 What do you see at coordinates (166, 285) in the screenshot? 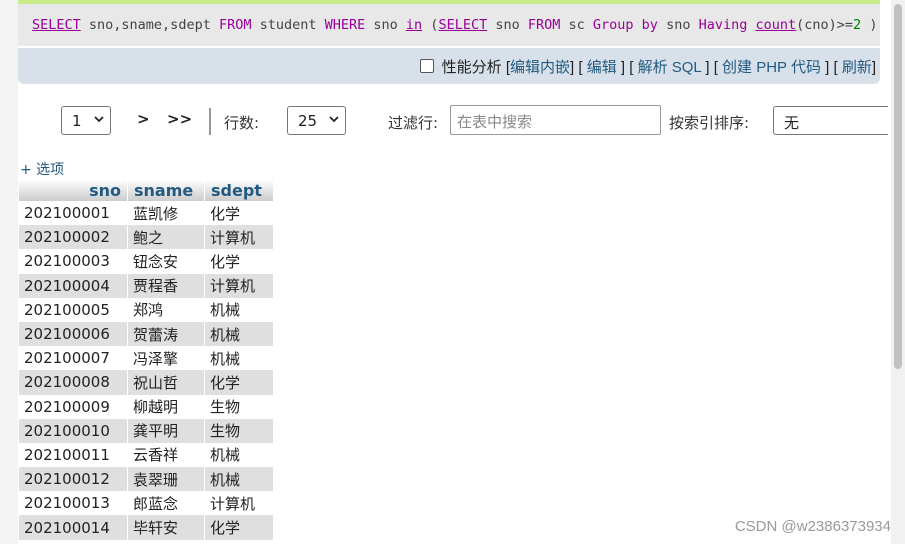
I see `cell-sname: 贾程香` at bounding box center [166, 285].